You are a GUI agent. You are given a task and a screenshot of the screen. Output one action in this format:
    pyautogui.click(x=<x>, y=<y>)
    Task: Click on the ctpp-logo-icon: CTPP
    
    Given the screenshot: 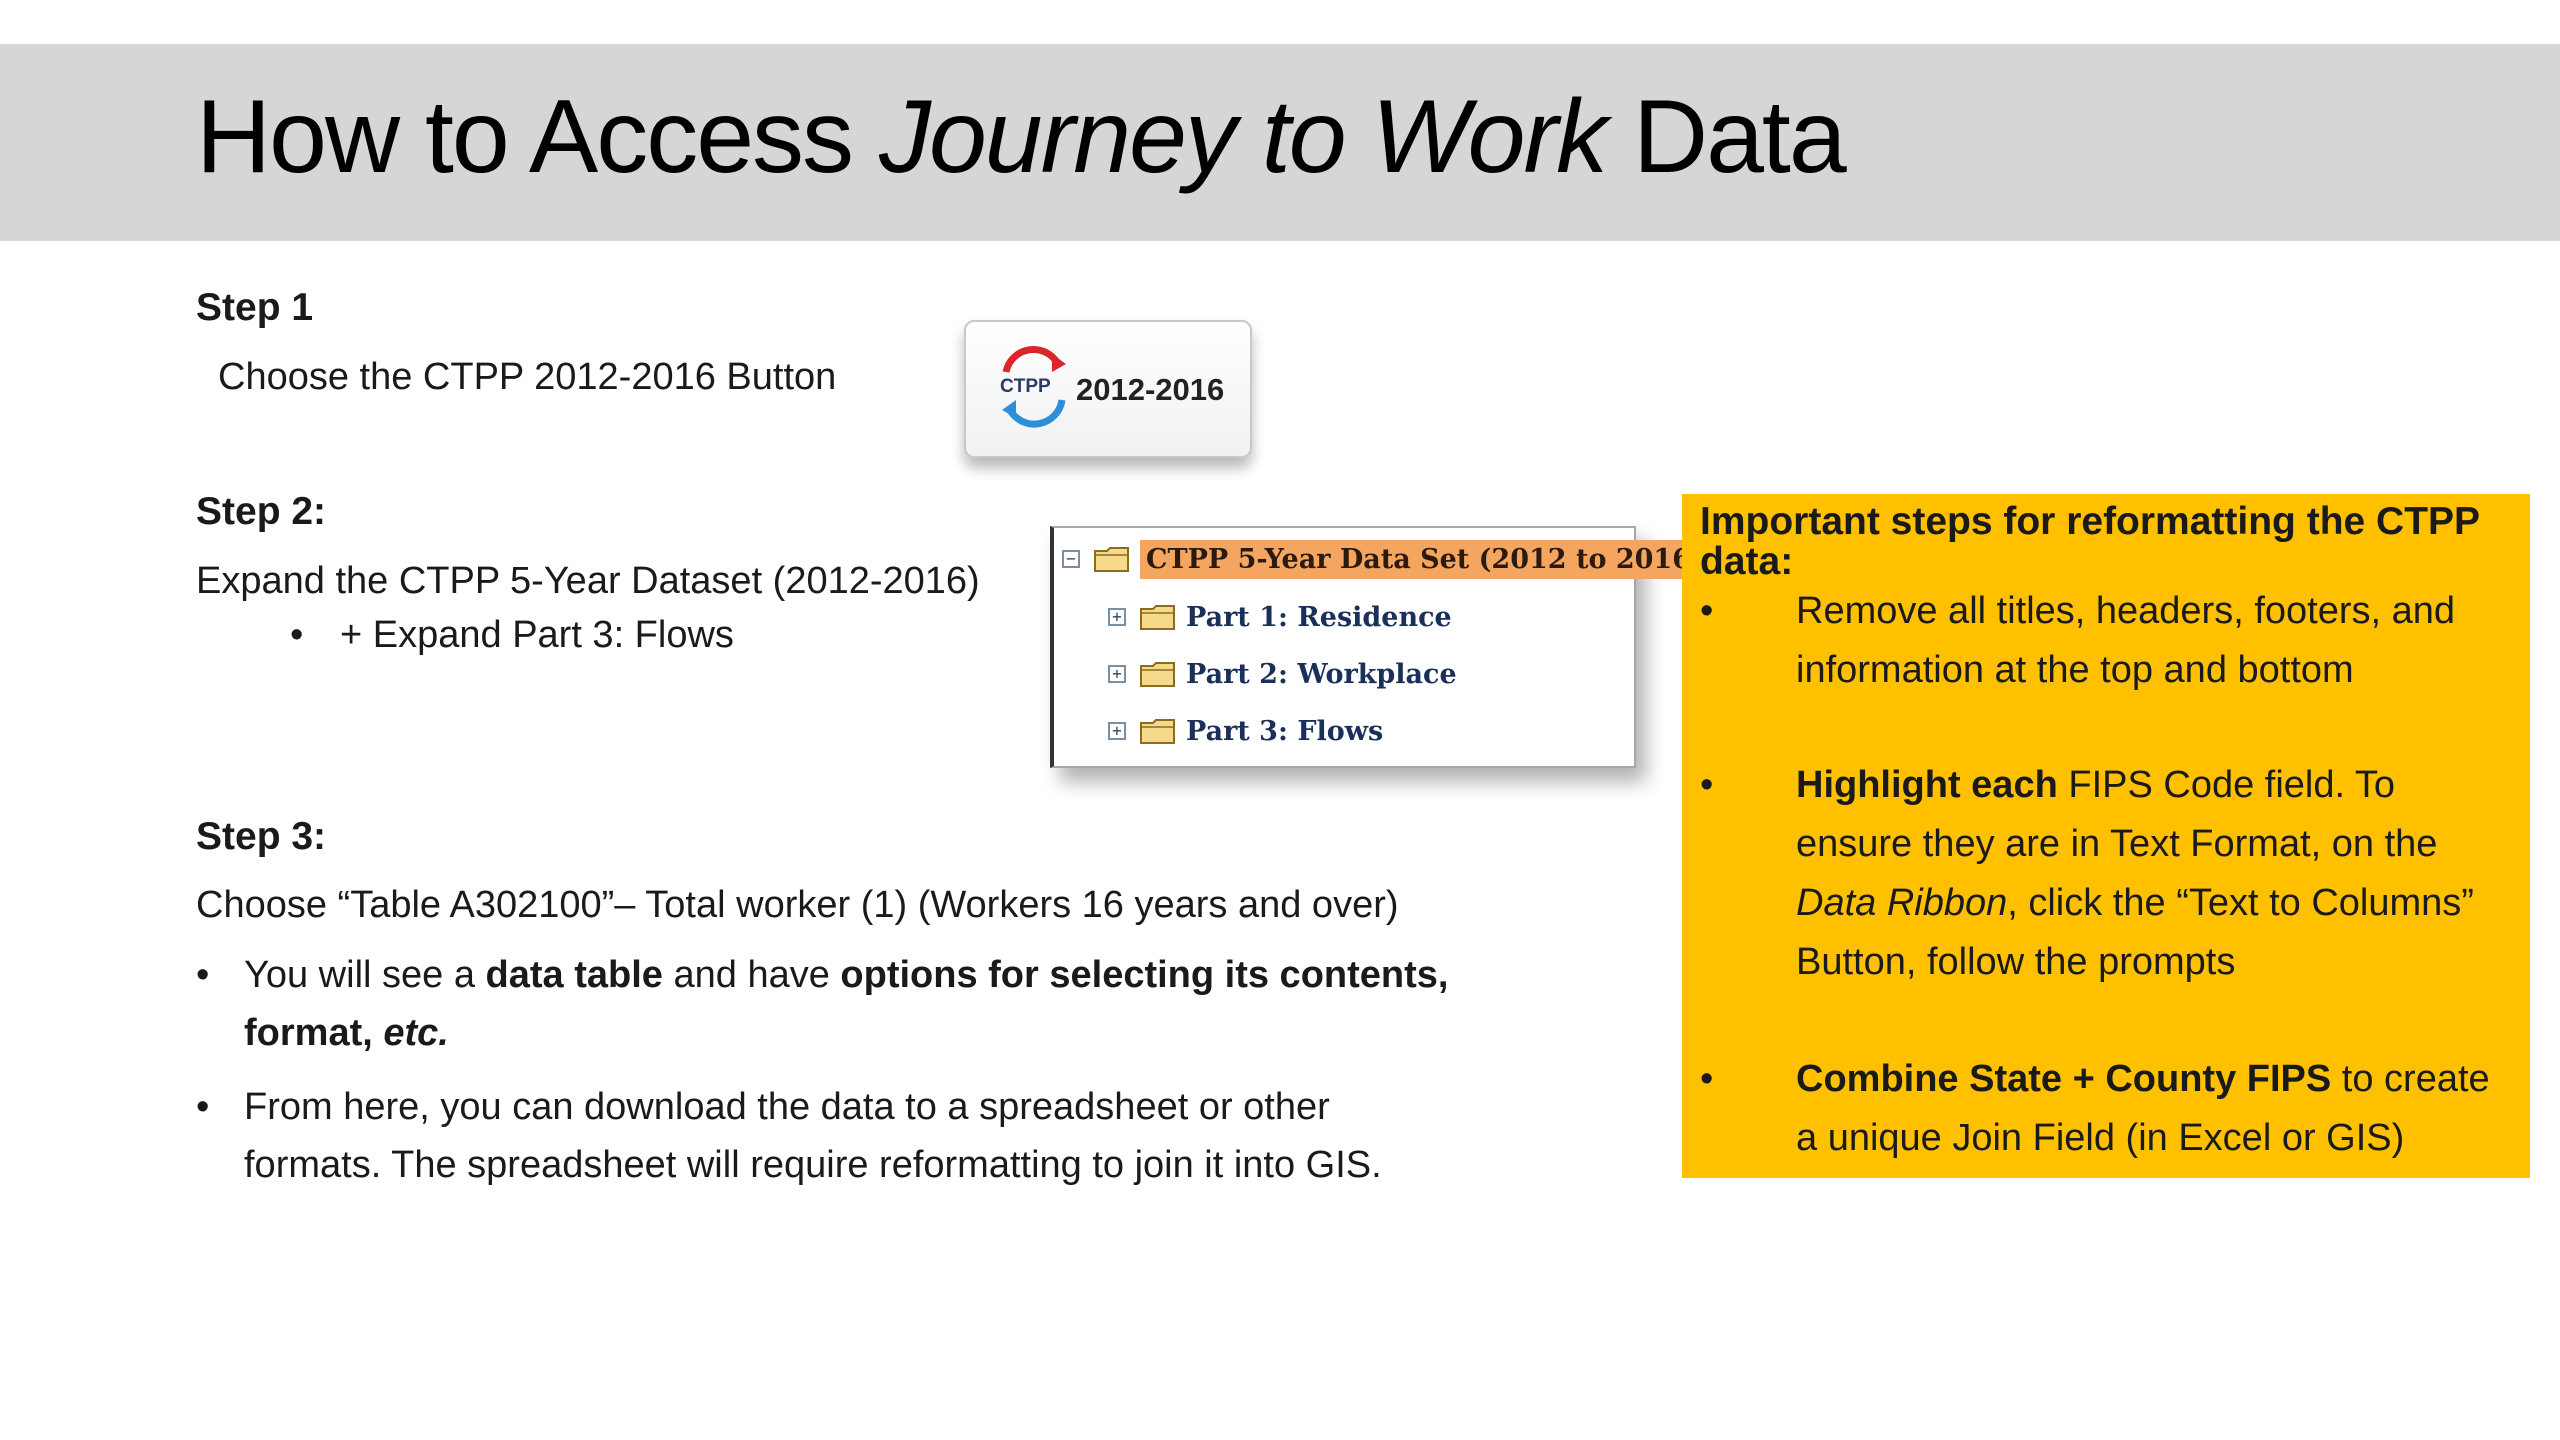 What is the action you would take?
    pyautogui.click(x=1033, y=386)
    